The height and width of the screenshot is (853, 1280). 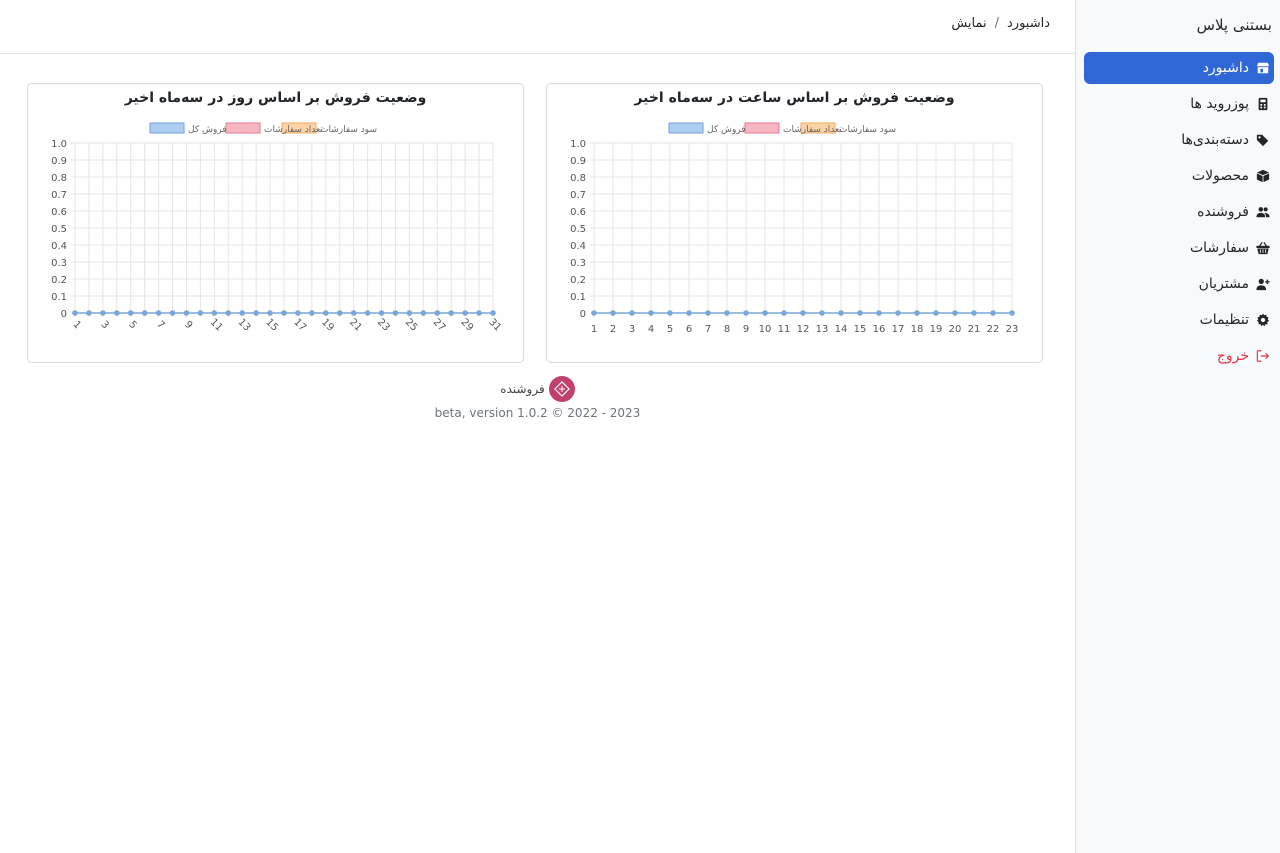 What do you see at coordinates (77, 325) in the screenshot?
I see `x-tick-label: 1` at bounding box center [77, 325].